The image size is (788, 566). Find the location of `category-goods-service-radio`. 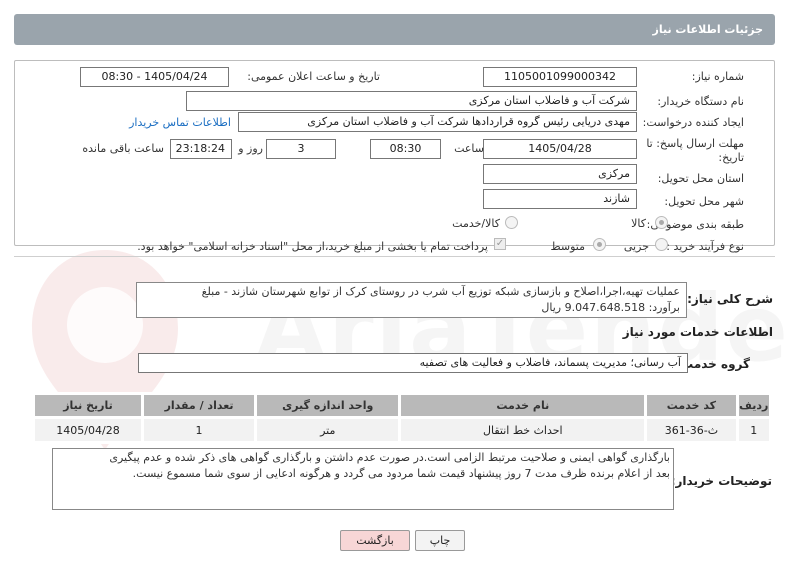

category-goods-service-radio is located at coordinates (511, 222).